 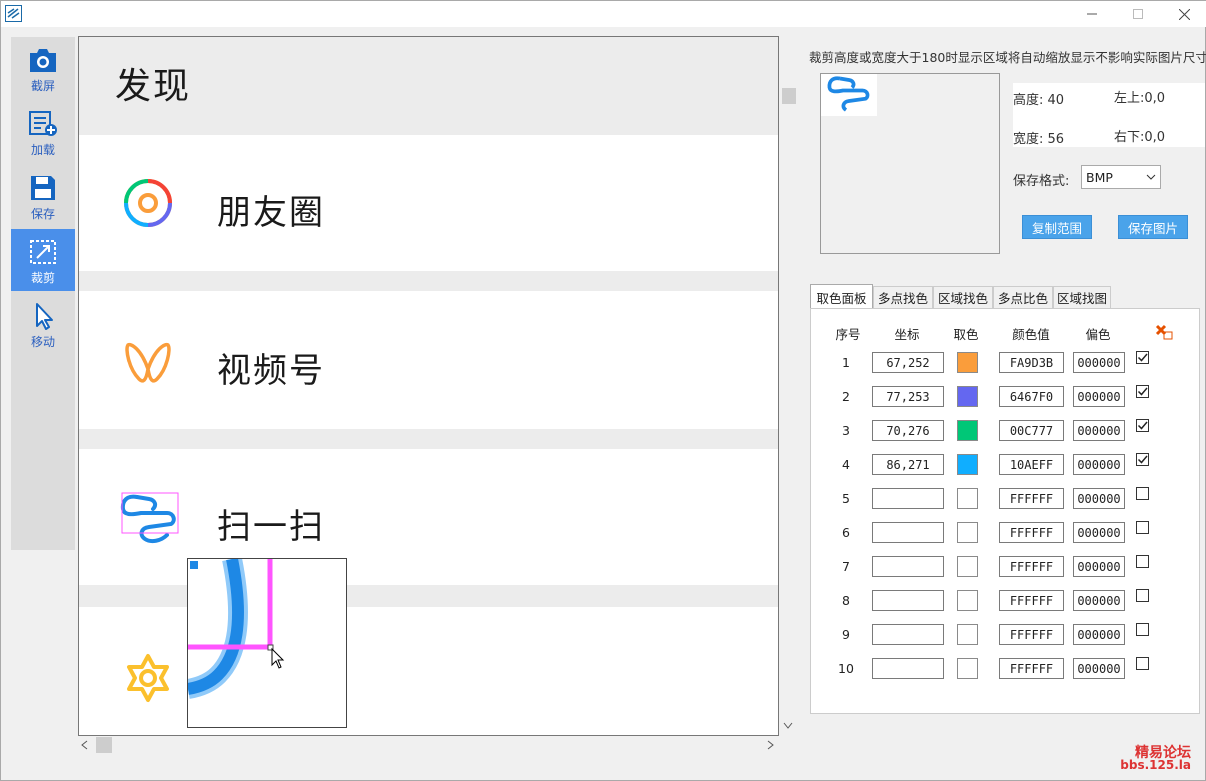 What do you see at coordinates (44, 316) in the screenshot?
I see `cursor-icon` at bounding box center [44, 316].